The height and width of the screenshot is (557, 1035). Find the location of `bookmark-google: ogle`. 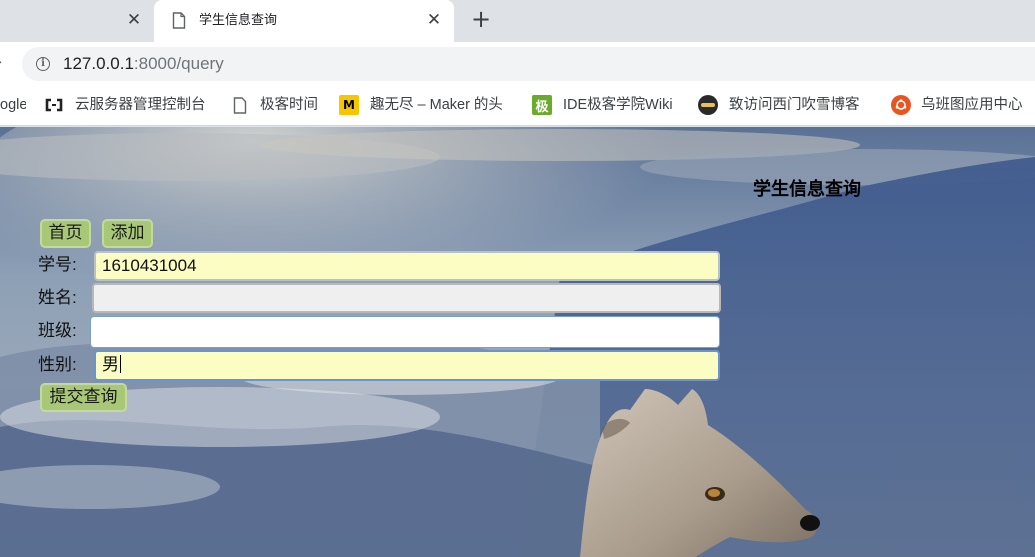

bookmark-google: ogle is located at coordinates (13, 105).